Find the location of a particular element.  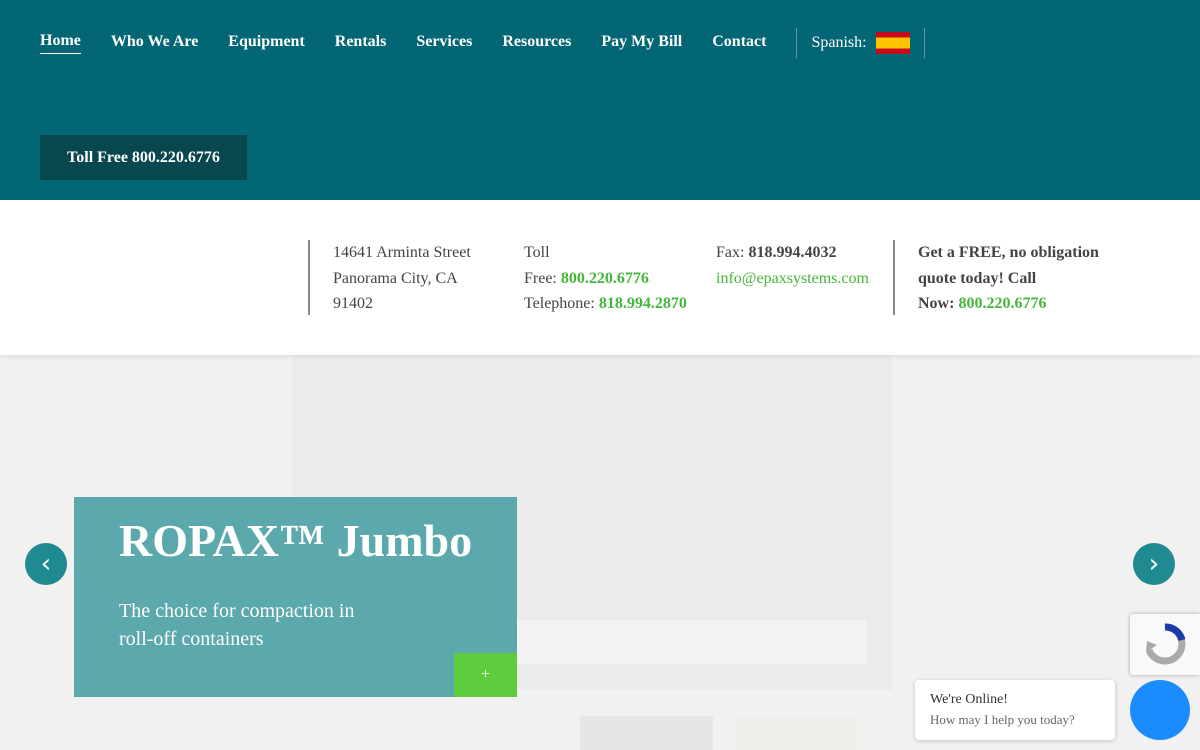

email-link: info@epaxsystems.com is located at coordinates (792, 279).